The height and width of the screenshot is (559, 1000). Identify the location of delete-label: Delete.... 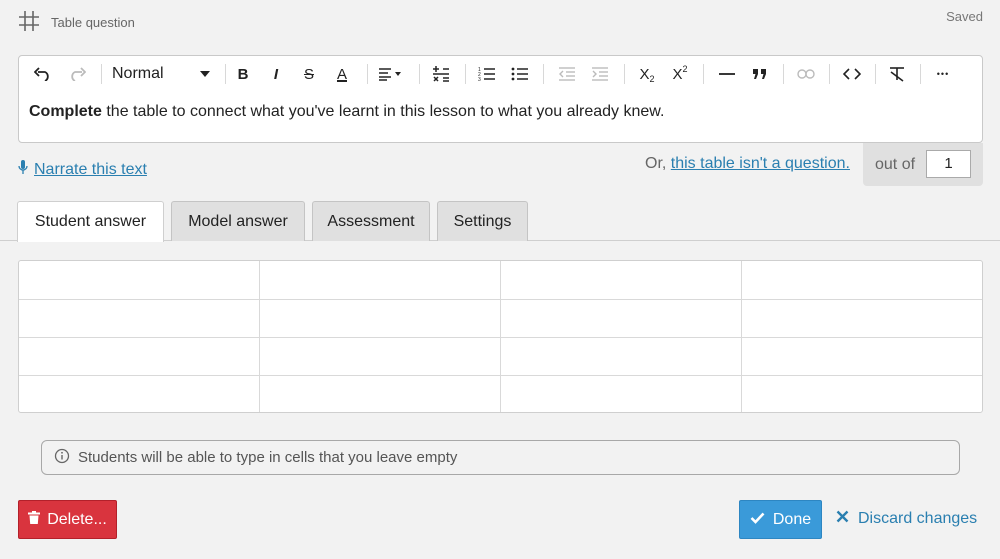
(77, 519).